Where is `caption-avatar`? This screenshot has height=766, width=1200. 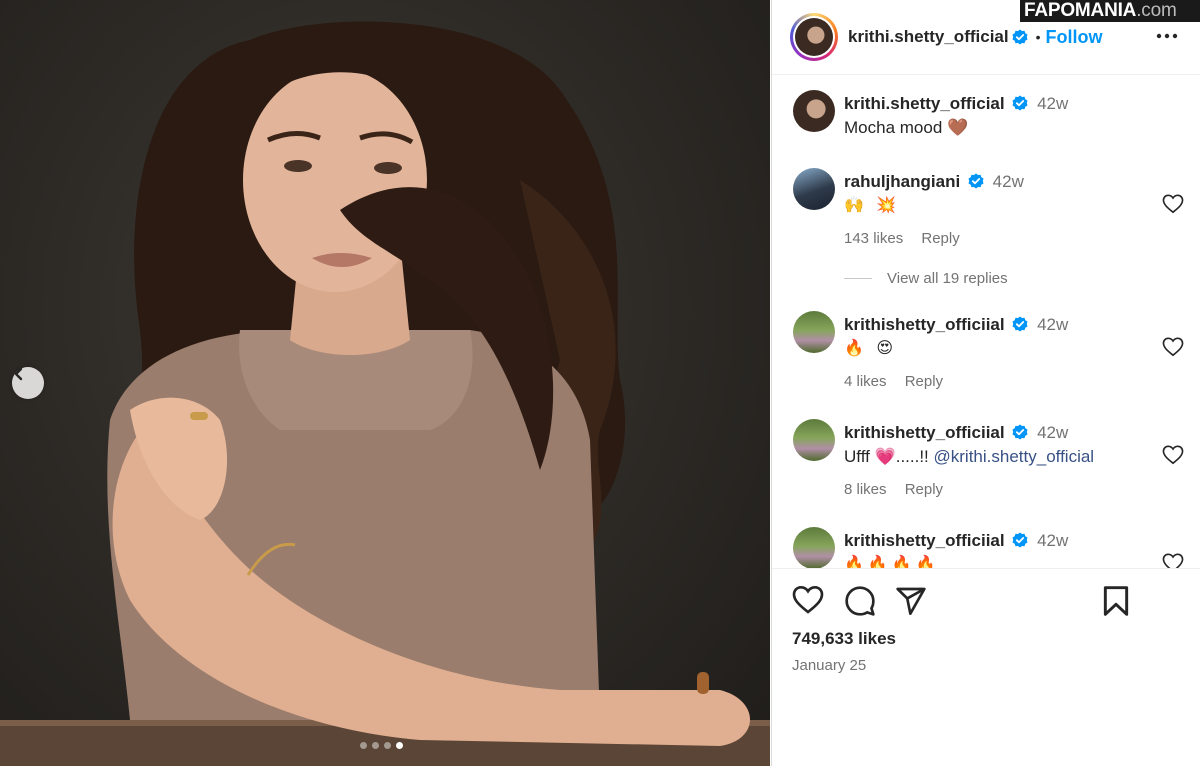
caption-avatar is located at coordinates (814, 111).